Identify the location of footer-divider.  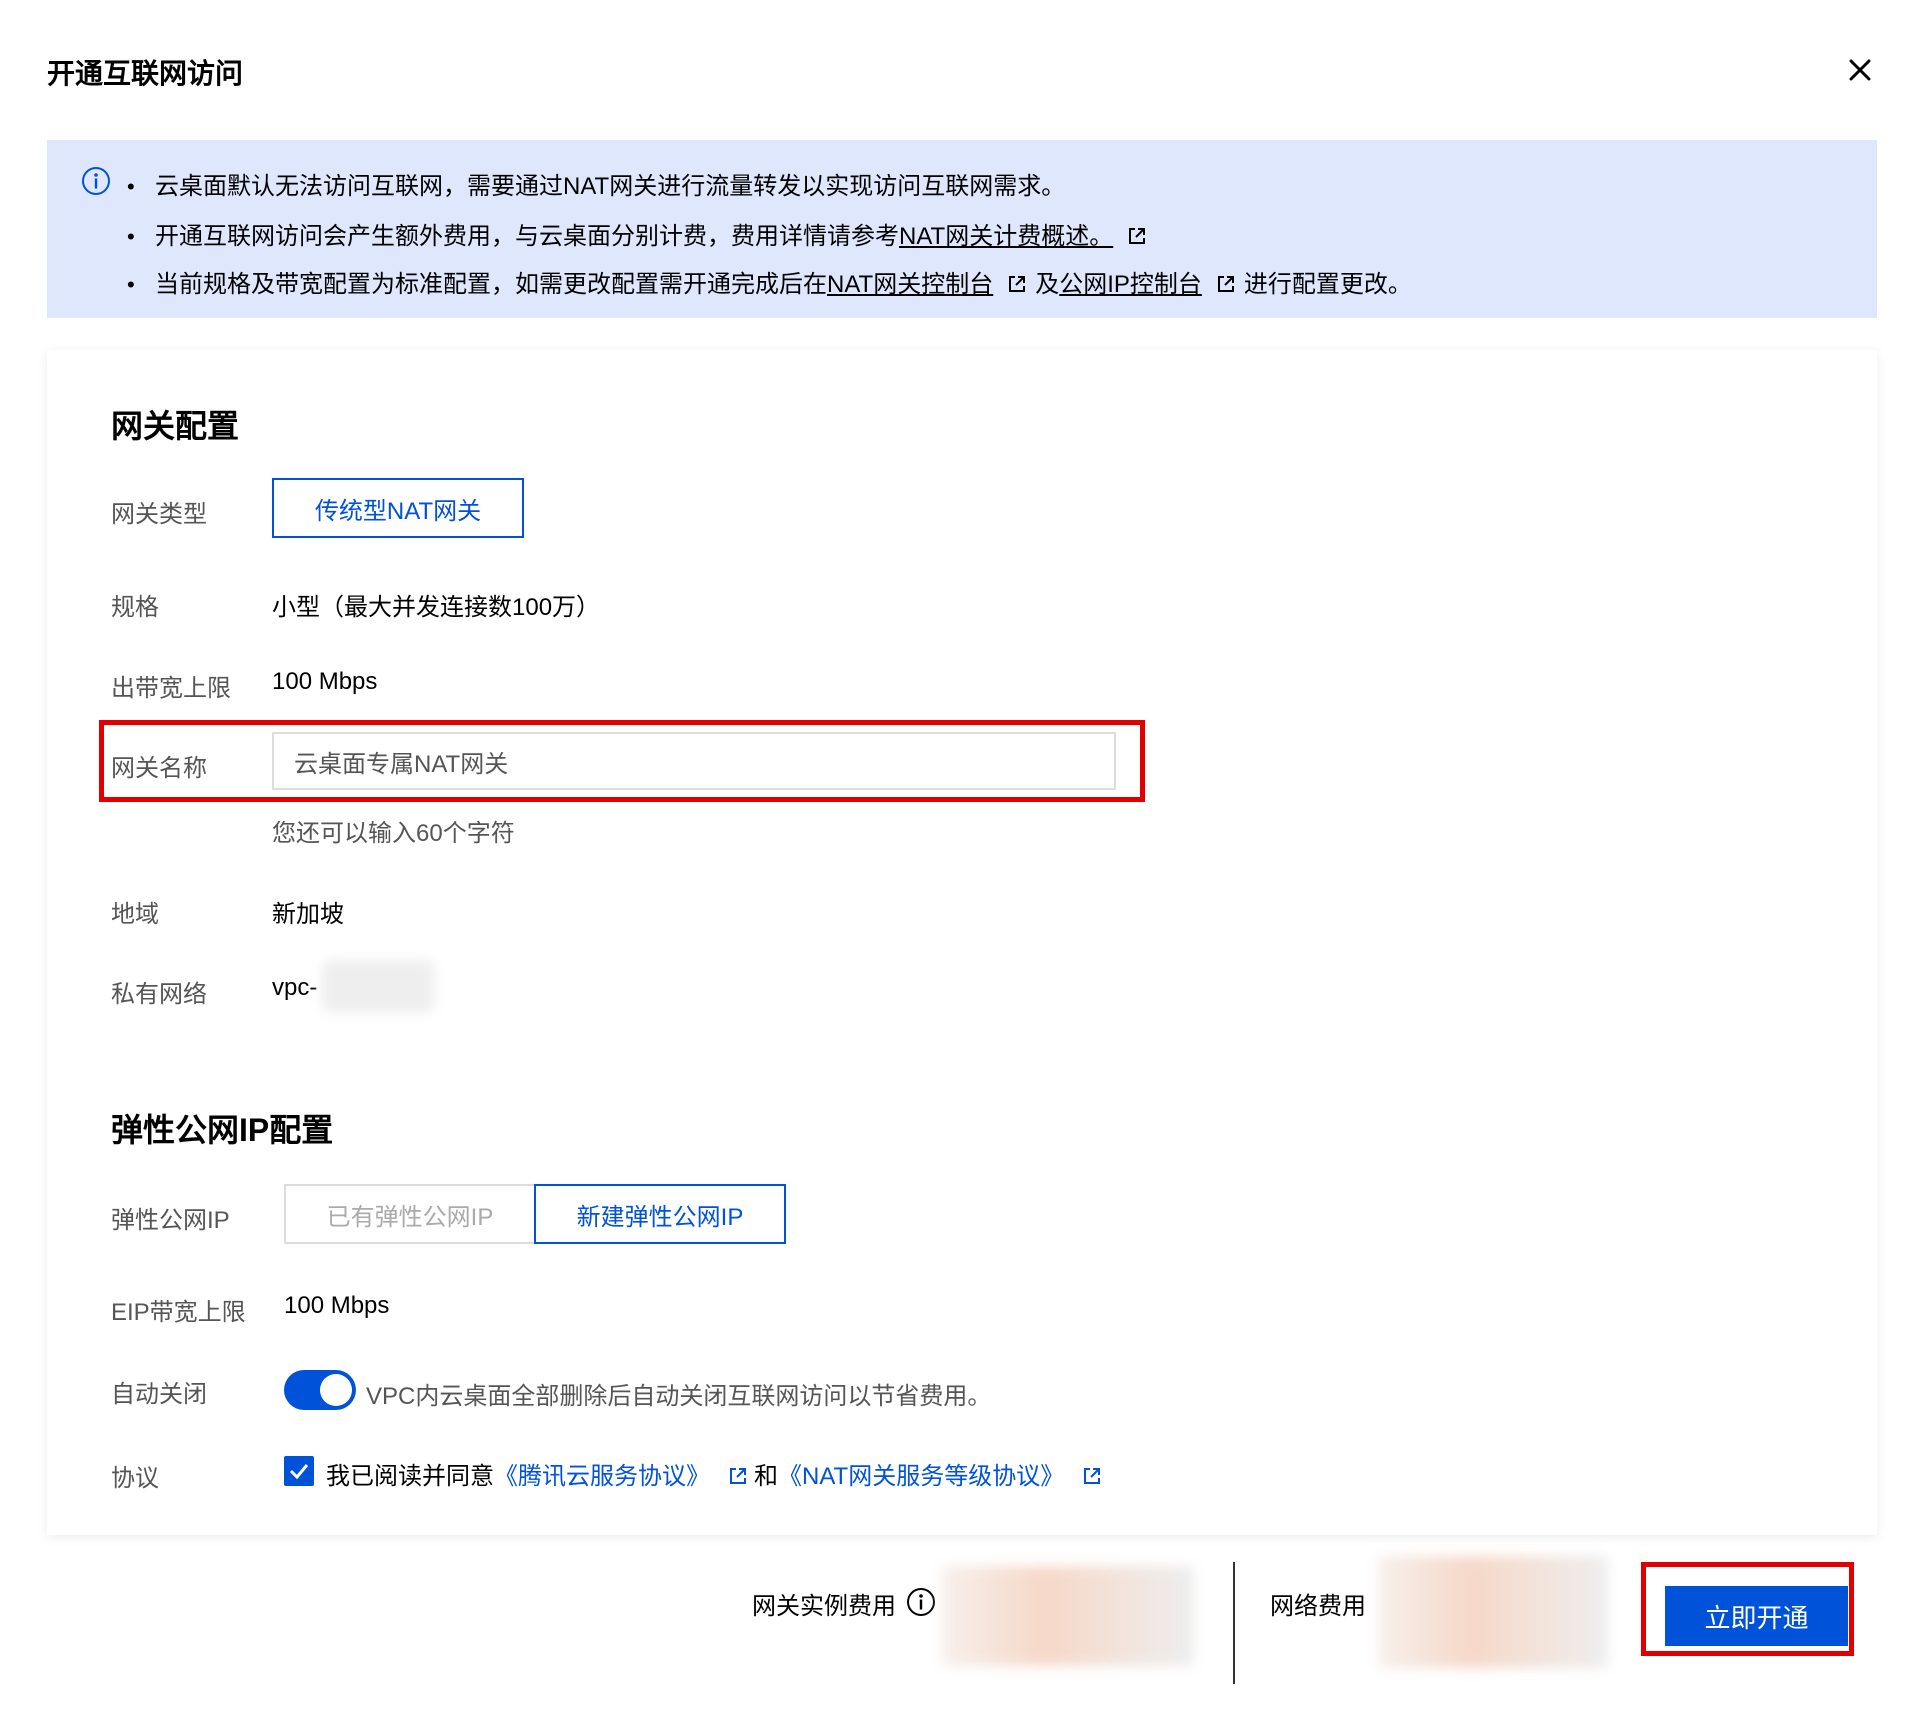
(1234, 1623).